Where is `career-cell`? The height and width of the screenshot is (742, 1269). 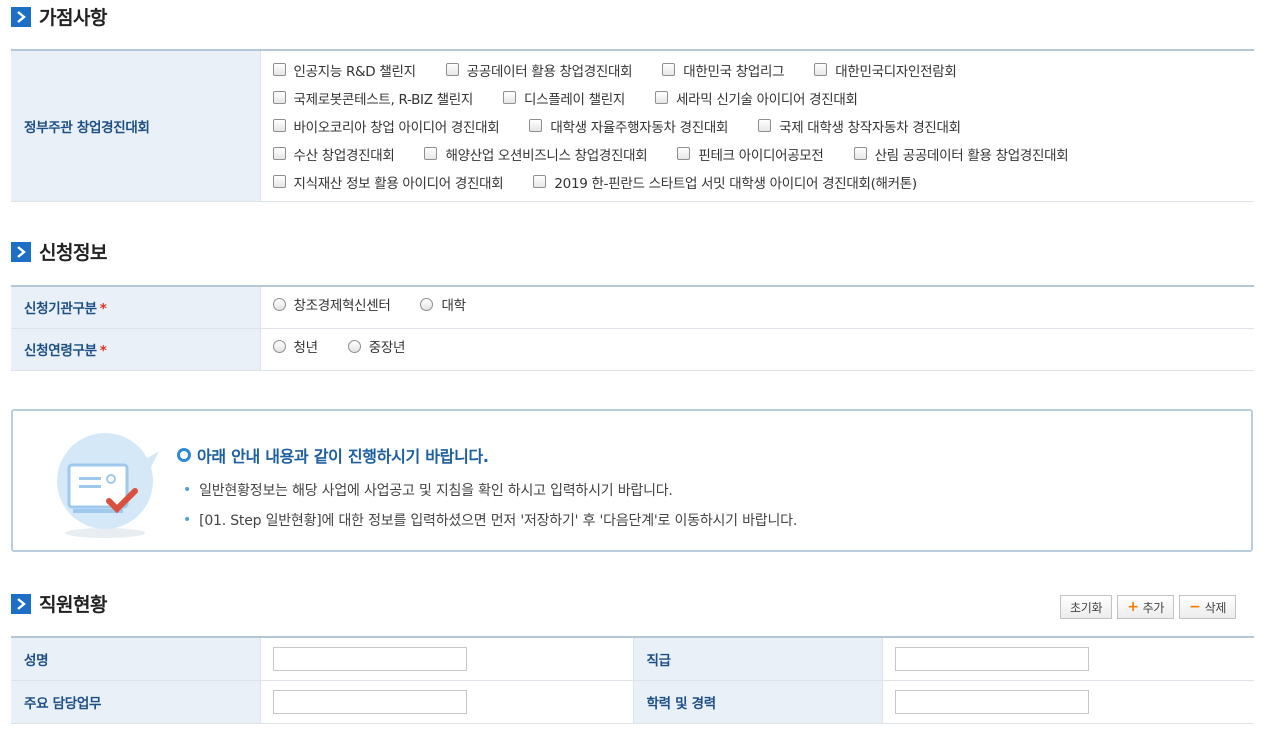
career-cell is located at coordinates (1067, 702).